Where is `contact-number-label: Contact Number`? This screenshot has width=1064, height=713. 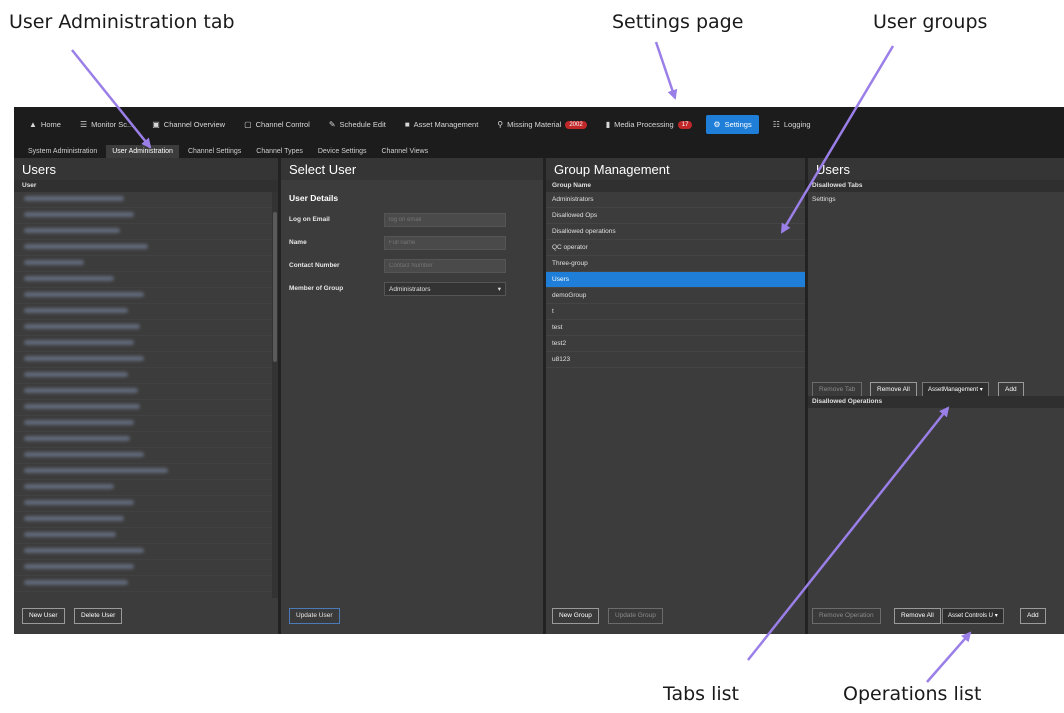 contact-number-label: Contact Number is located at coordinates (314, 265).